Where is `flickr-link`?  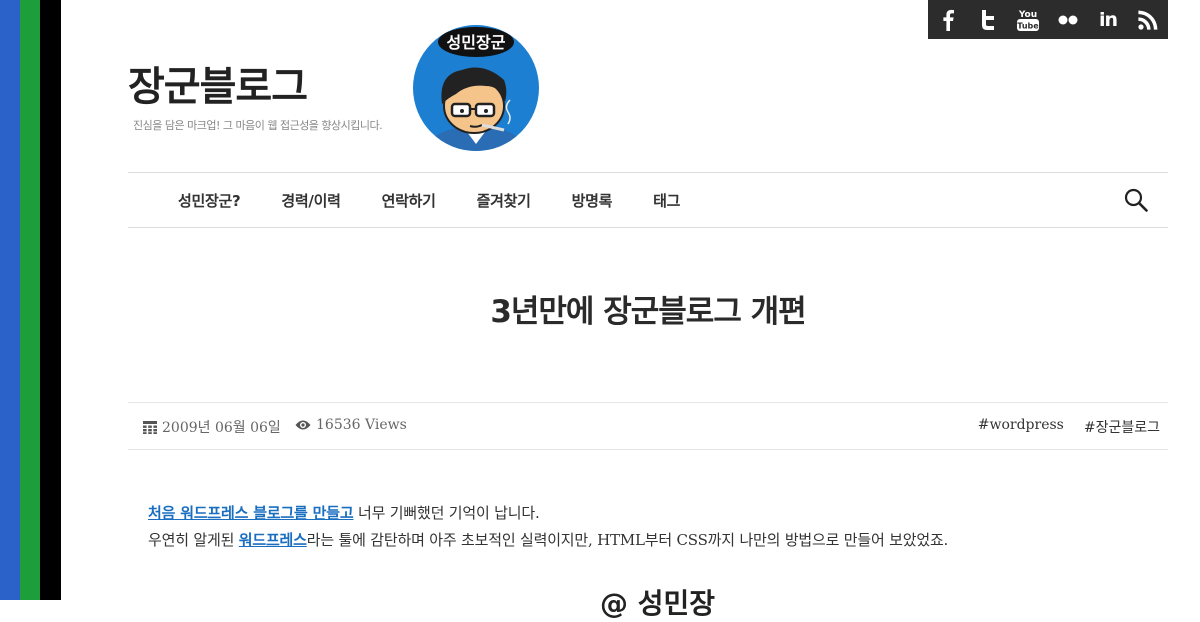
flickr-link is located at coordinates (1068, 20).